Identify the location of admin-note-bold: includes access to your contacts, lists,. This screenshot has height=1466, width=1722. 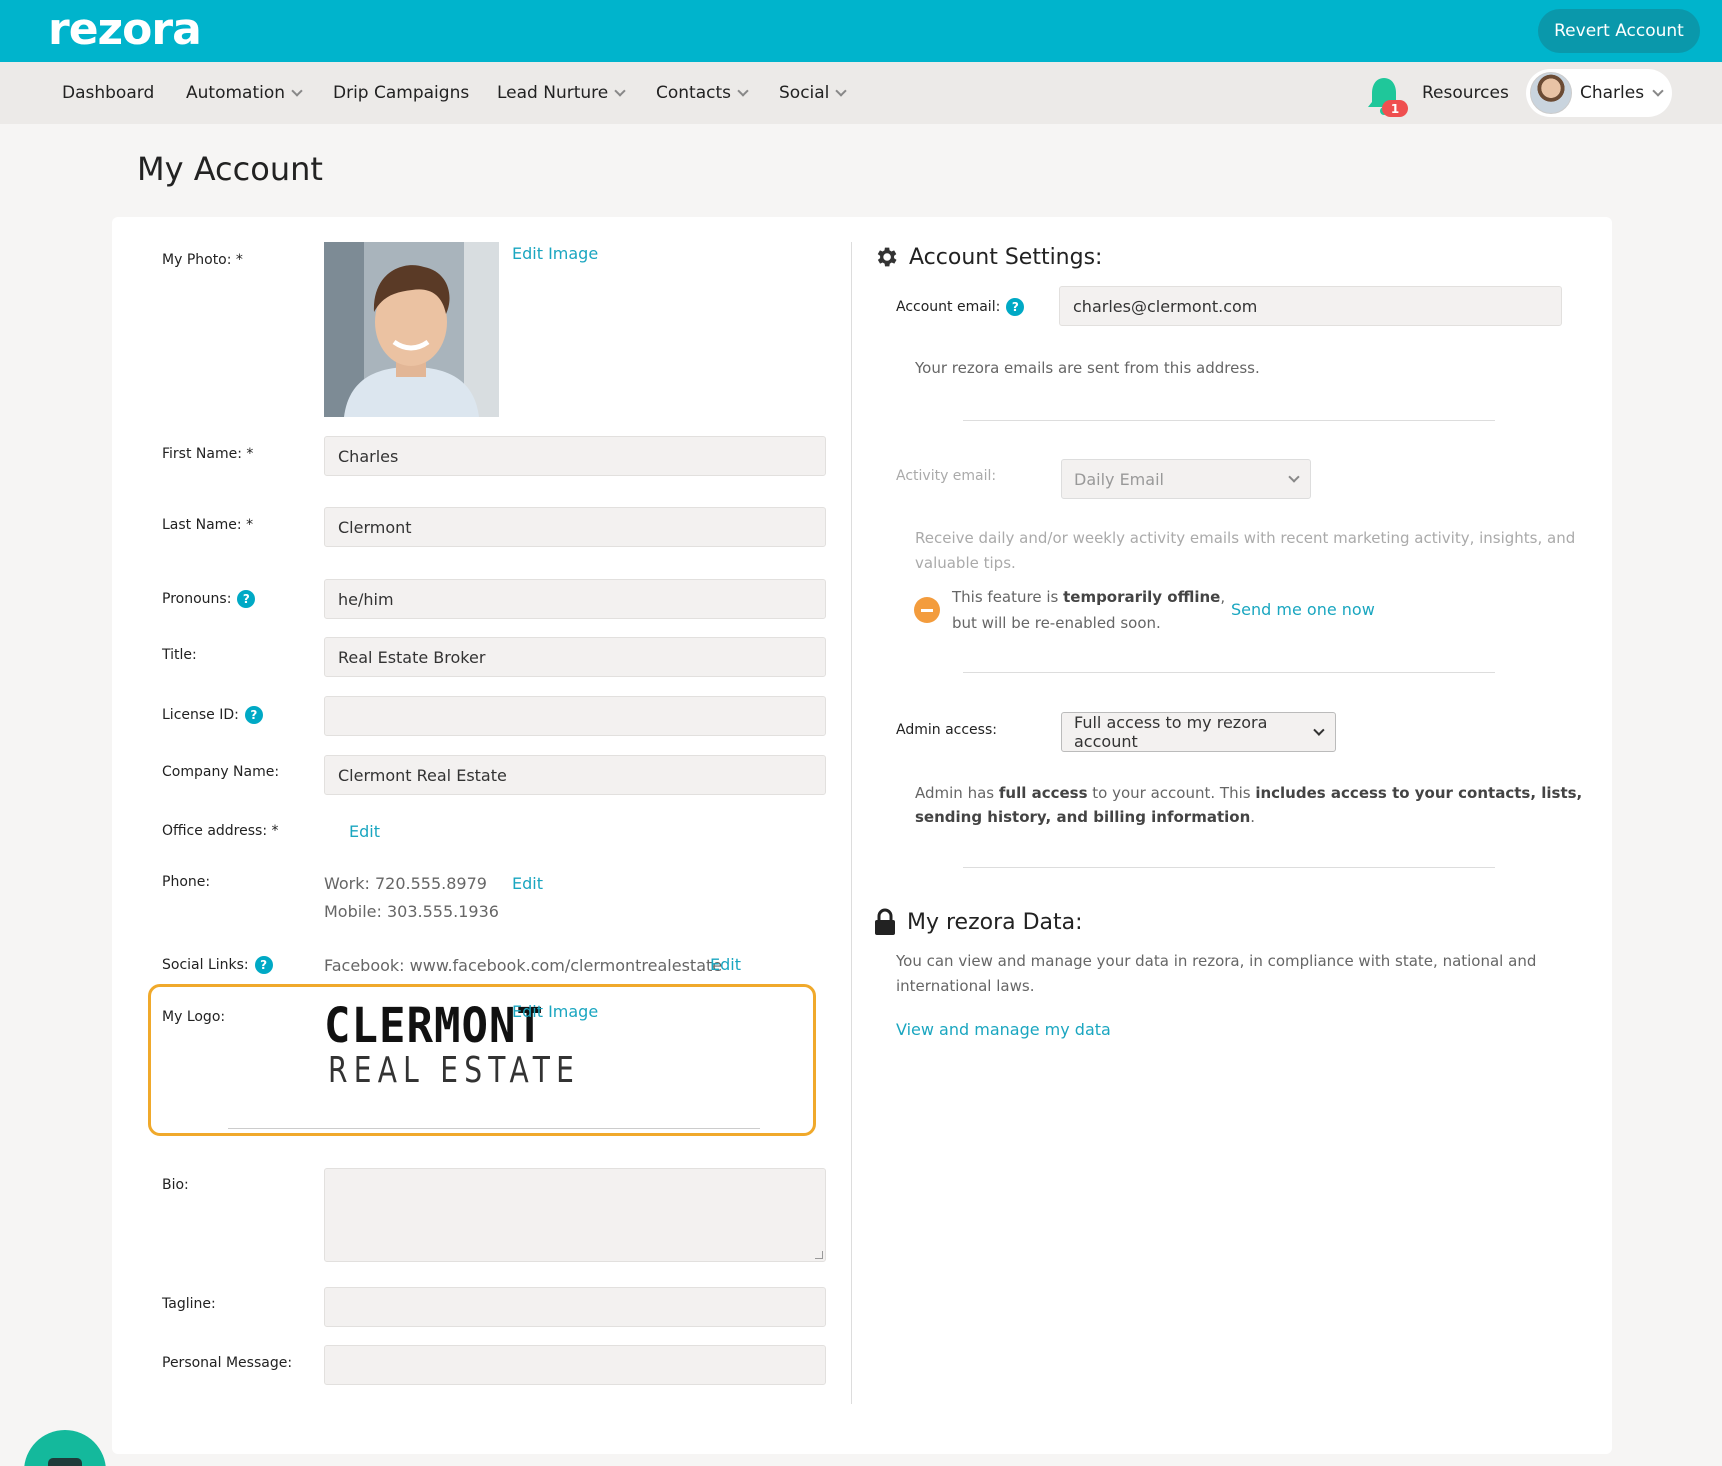
(1419, 793).